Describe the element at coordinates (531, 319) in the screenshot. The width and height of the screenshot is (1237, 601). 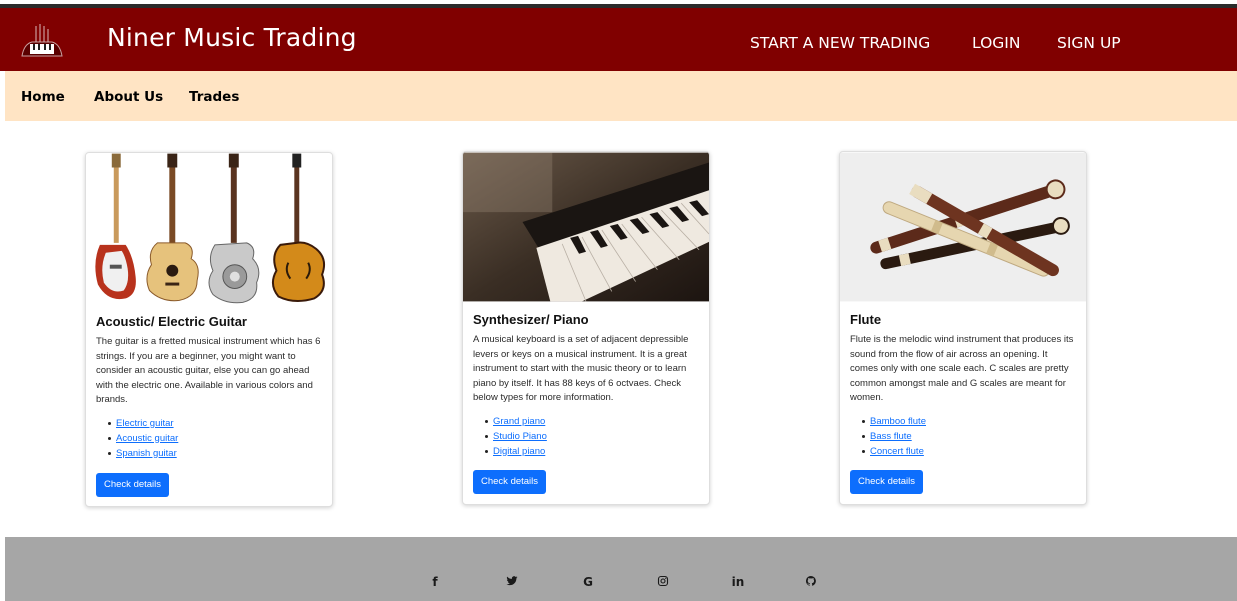
I see `card-title: Synthesizer/ Piano` at that location.